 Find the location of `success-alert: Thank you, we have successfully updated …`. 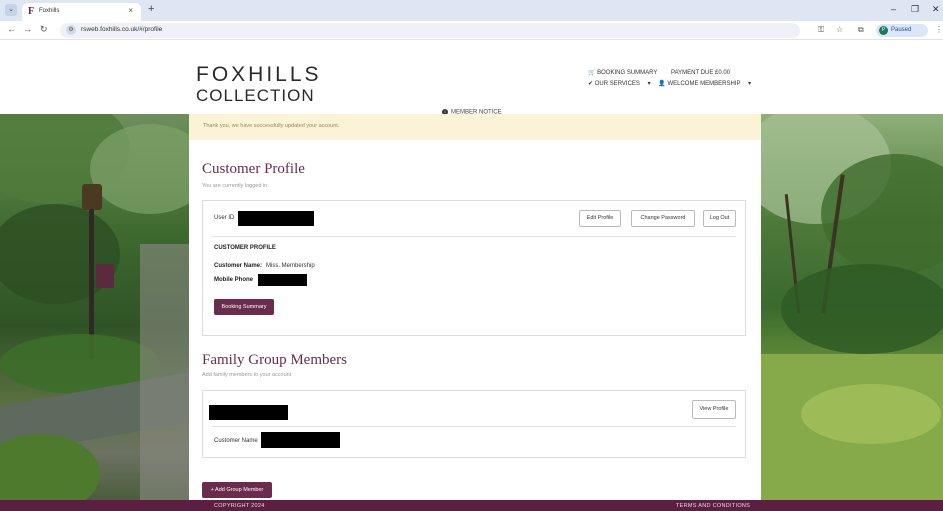

success-alert: Thank you, we have successfully updated … is located at coordinates (475, 127).